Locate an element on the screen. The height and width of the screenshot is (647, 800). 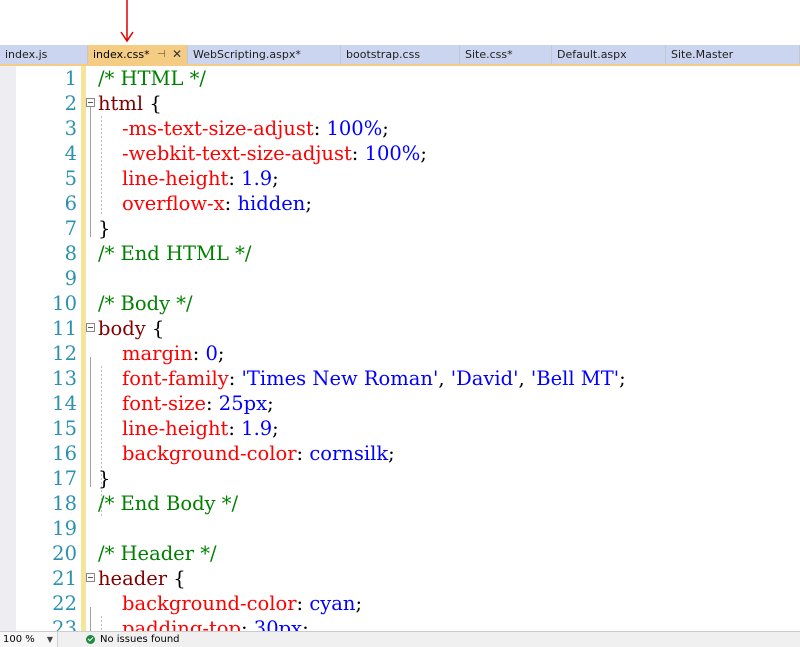
line-number: 11 is located at coordinates (64, 328).